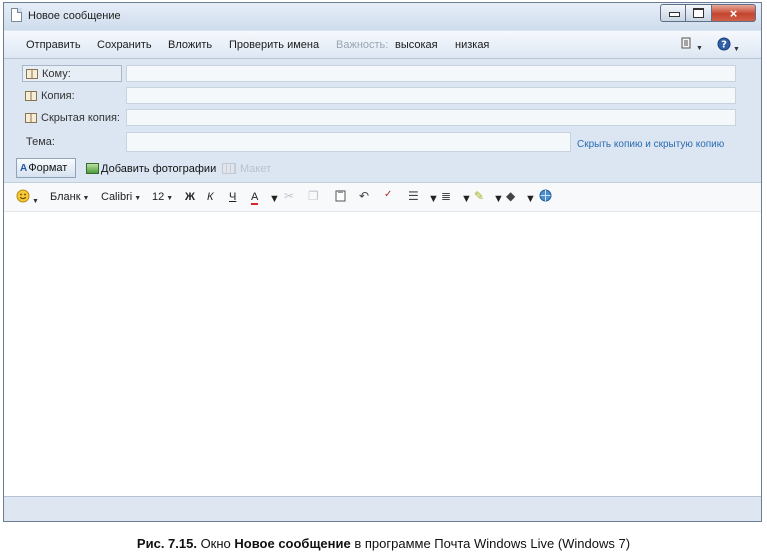 Image resolution: width=767 pixels, height=556 pixels. I want to click on attach-button: Вложить, so click(190, 45).